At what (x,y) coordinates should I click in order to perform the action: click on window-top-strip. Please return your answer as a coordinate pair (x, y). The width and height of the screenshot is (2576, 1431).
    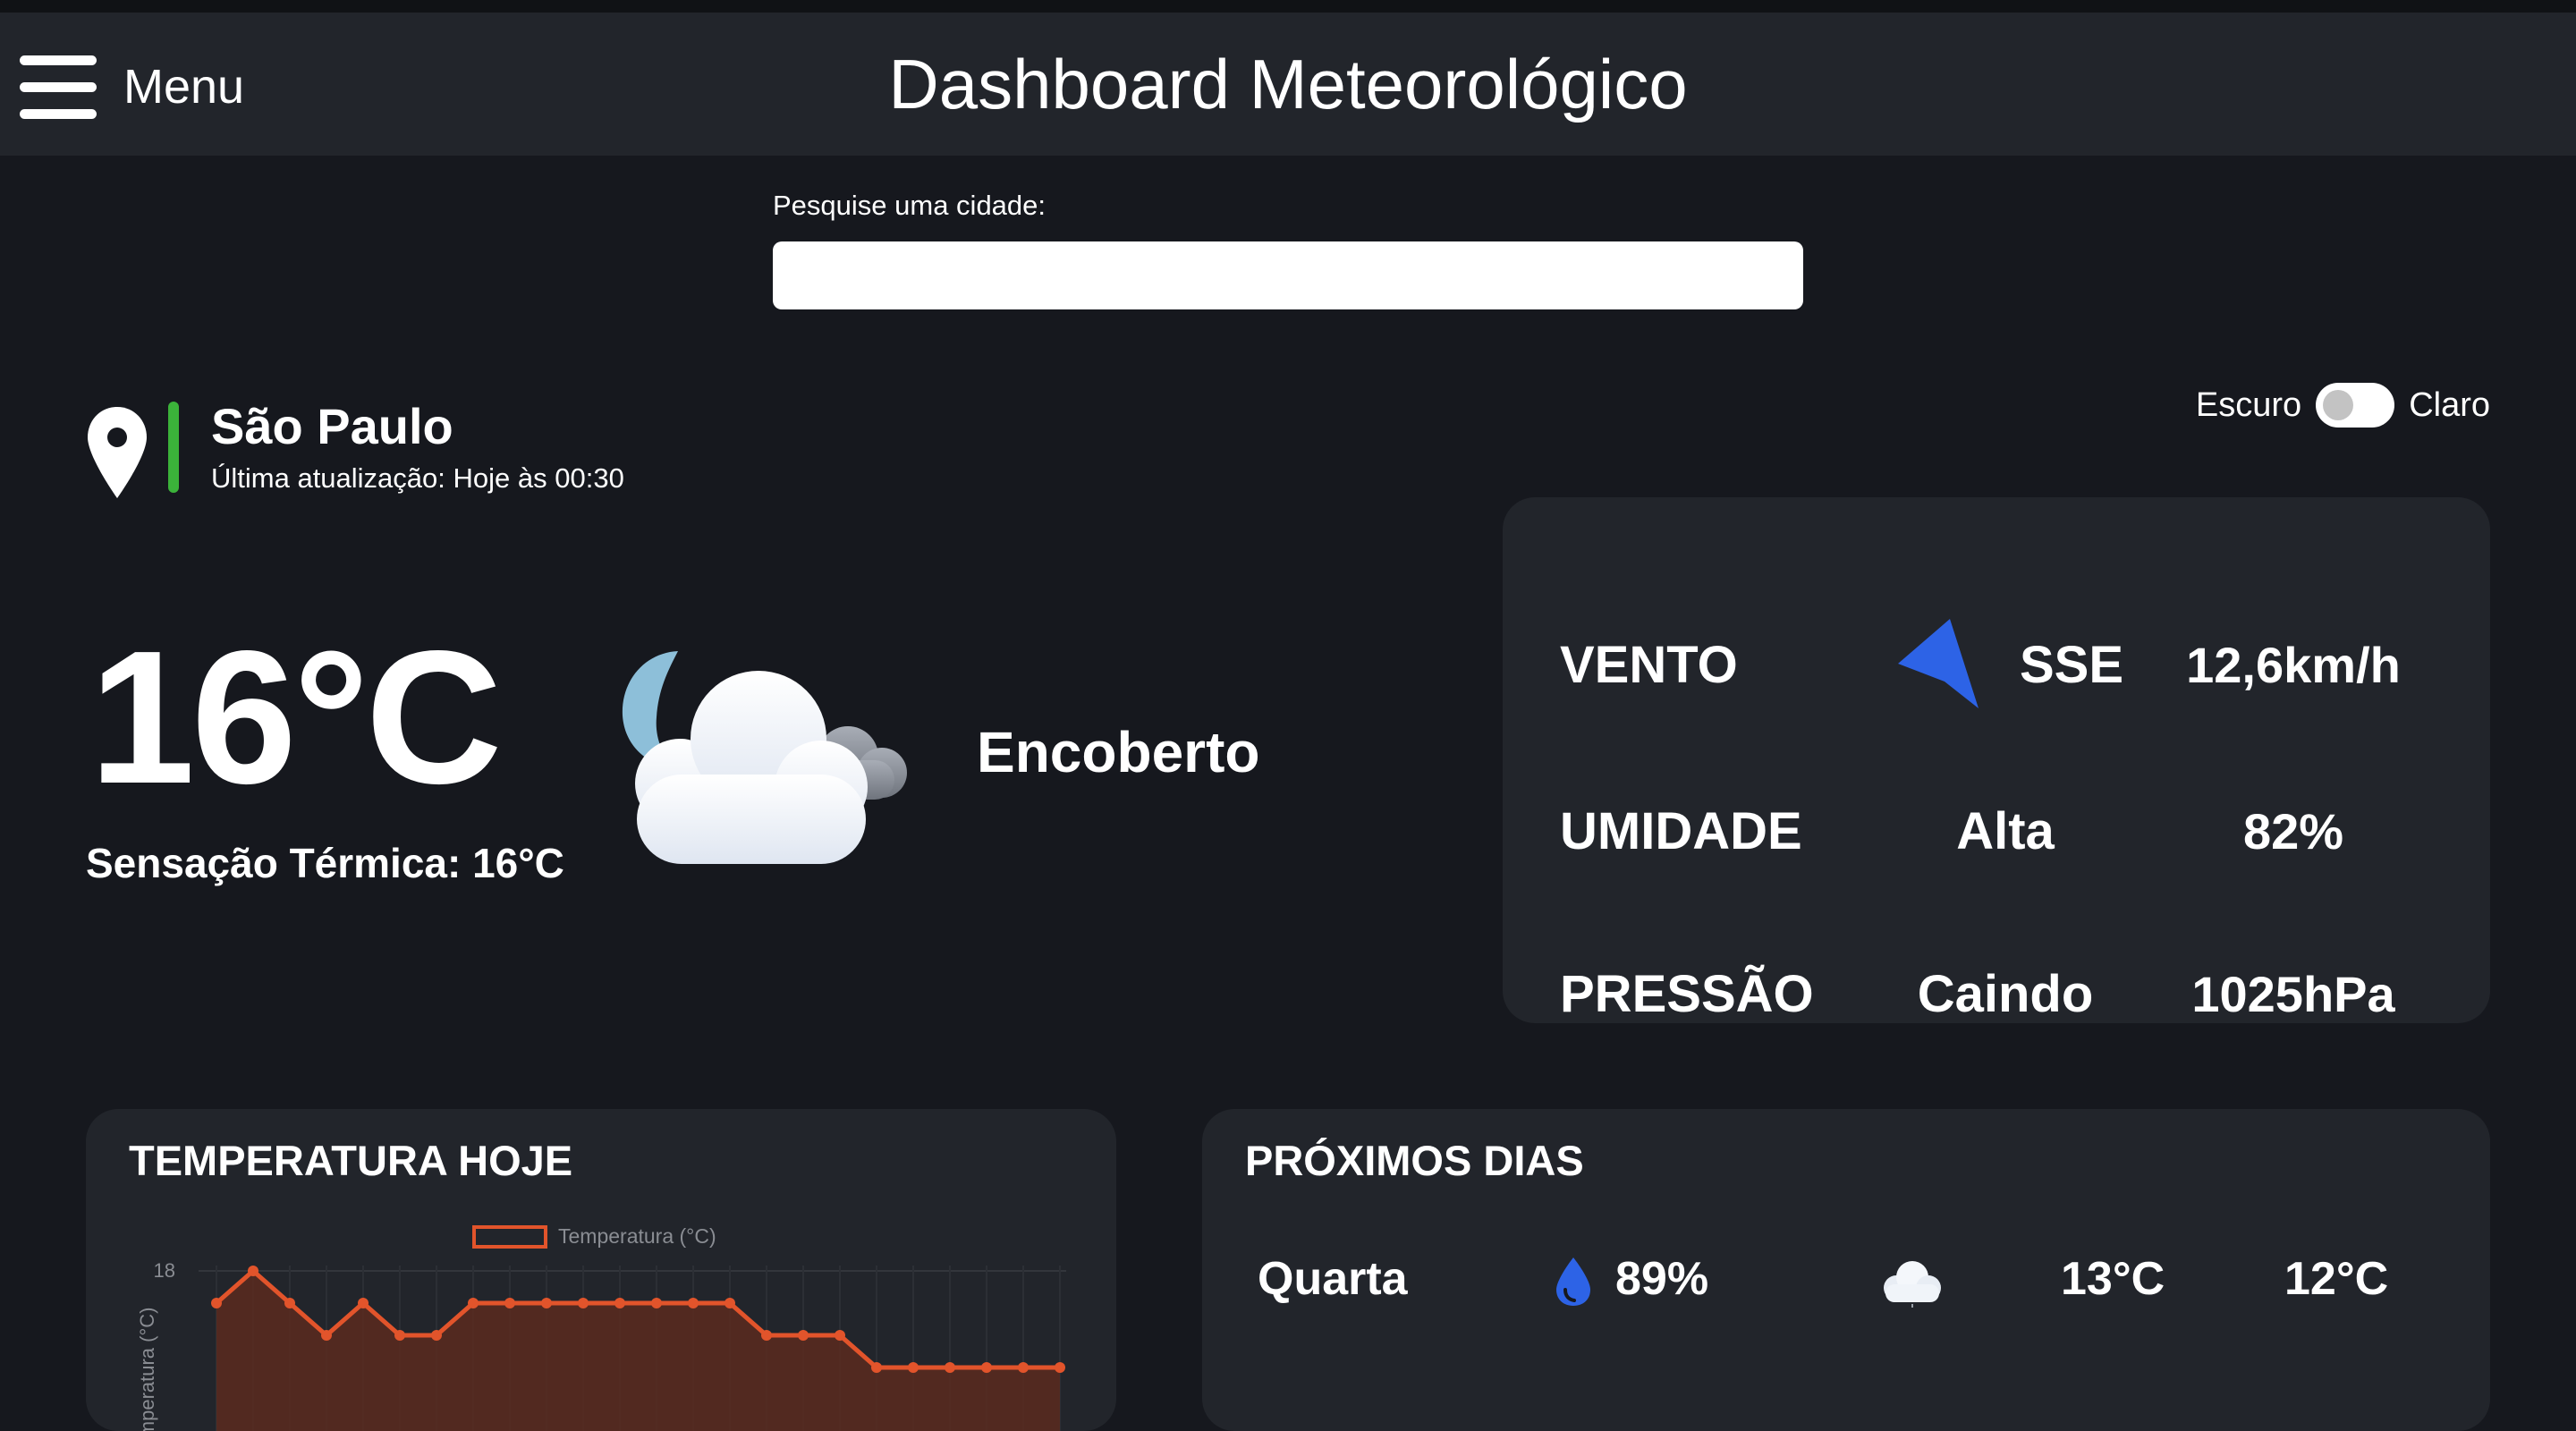
    Looking at the image, I should click on (1288, 7).